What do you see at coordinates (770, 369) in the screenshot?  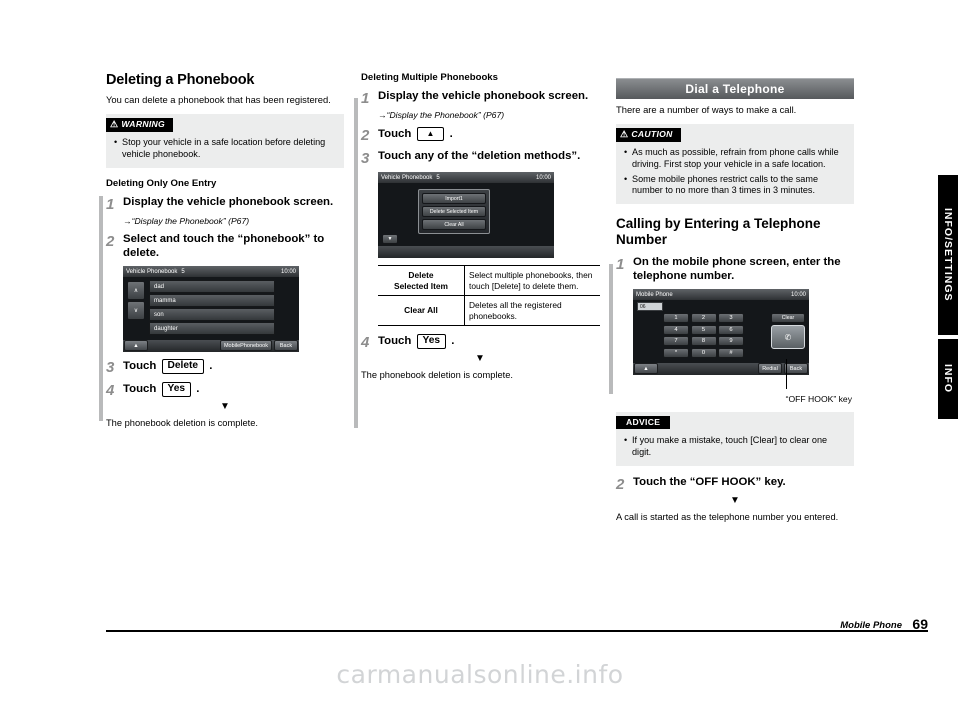 I see `redial-button: Redial` at bounding box center [770, 369].